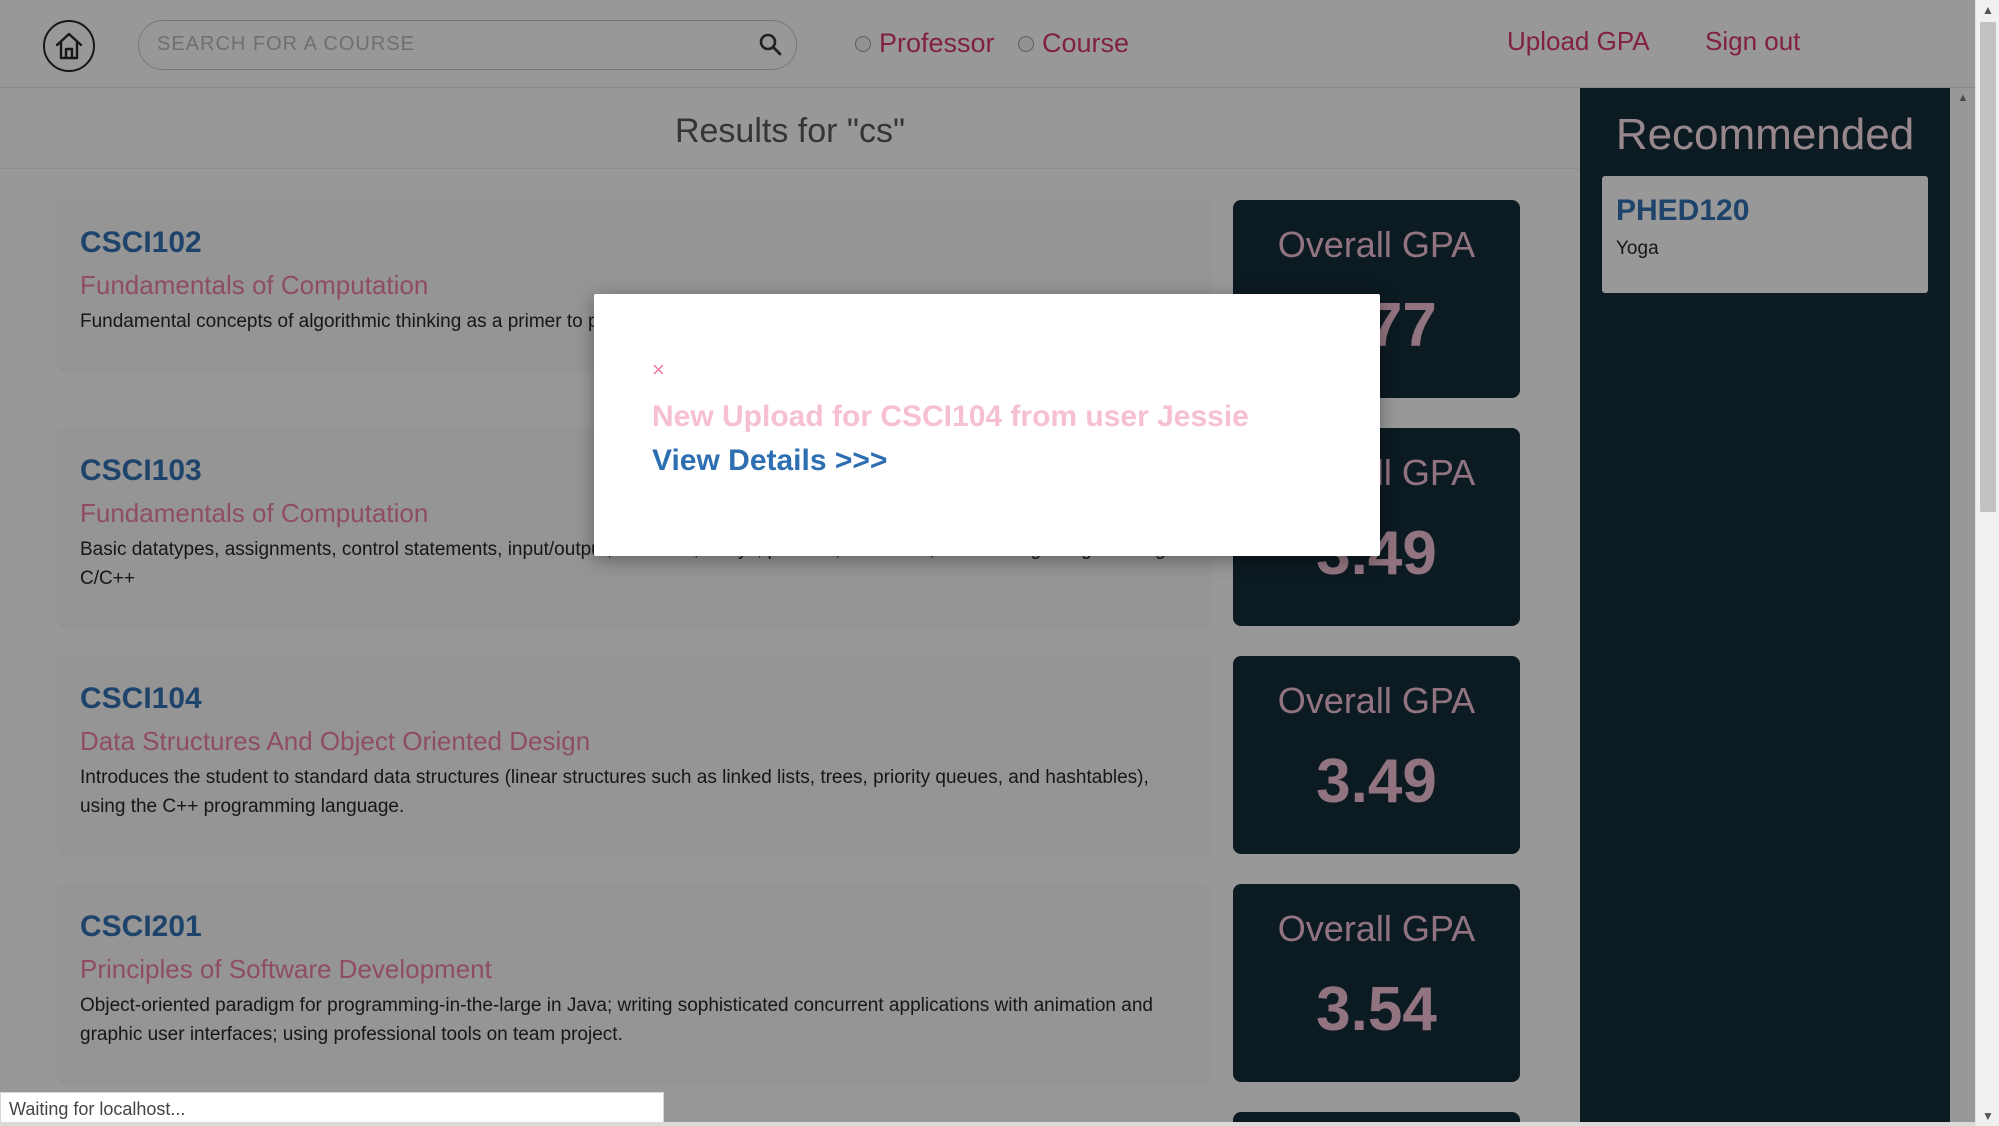  I want to click on view-details-link: View Details >>>, so click(769, 461).